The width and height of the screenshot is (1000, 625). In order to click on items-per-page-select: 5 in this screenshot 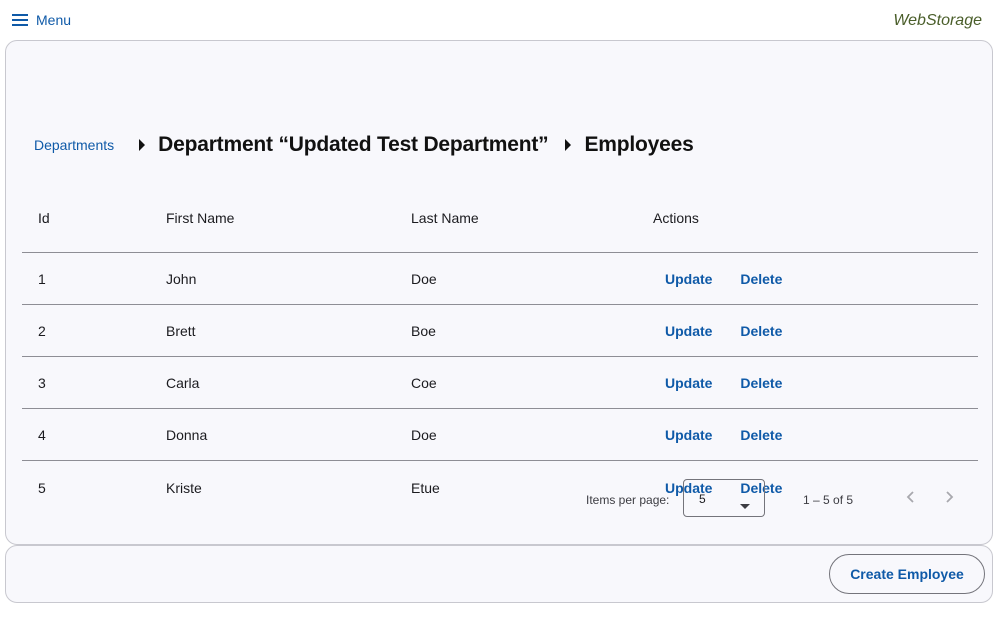, I will do `click(724, 498)`.